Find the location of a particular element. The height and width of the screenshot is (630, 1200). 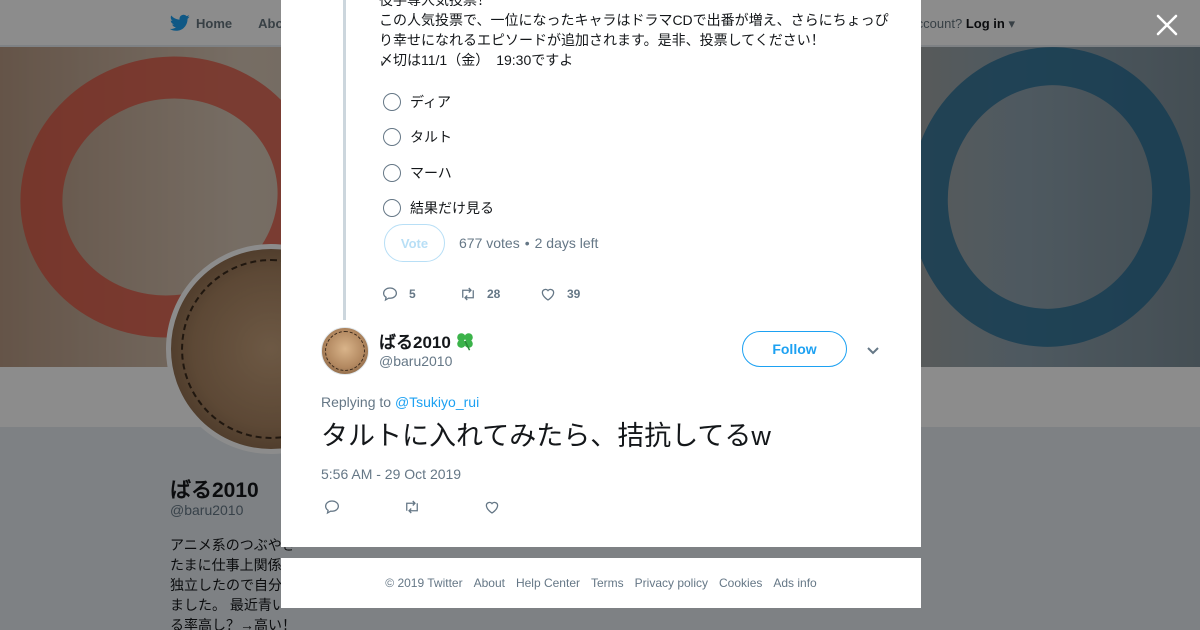

footer-link-terms: Terms is located at coordinates (607, 583).